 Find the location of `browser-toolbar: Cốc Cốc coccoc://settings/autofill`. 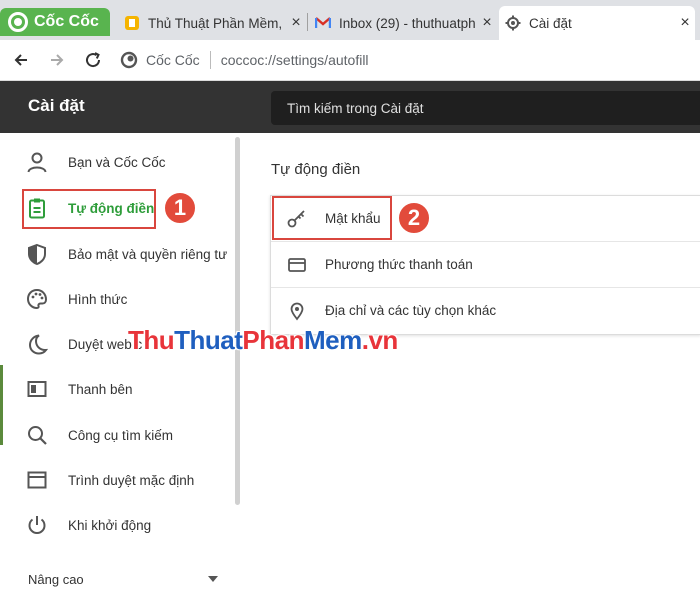

browser-toolbar: Cốc Cốc coccoc://settings/autofill is located at coordinates (350, 60).